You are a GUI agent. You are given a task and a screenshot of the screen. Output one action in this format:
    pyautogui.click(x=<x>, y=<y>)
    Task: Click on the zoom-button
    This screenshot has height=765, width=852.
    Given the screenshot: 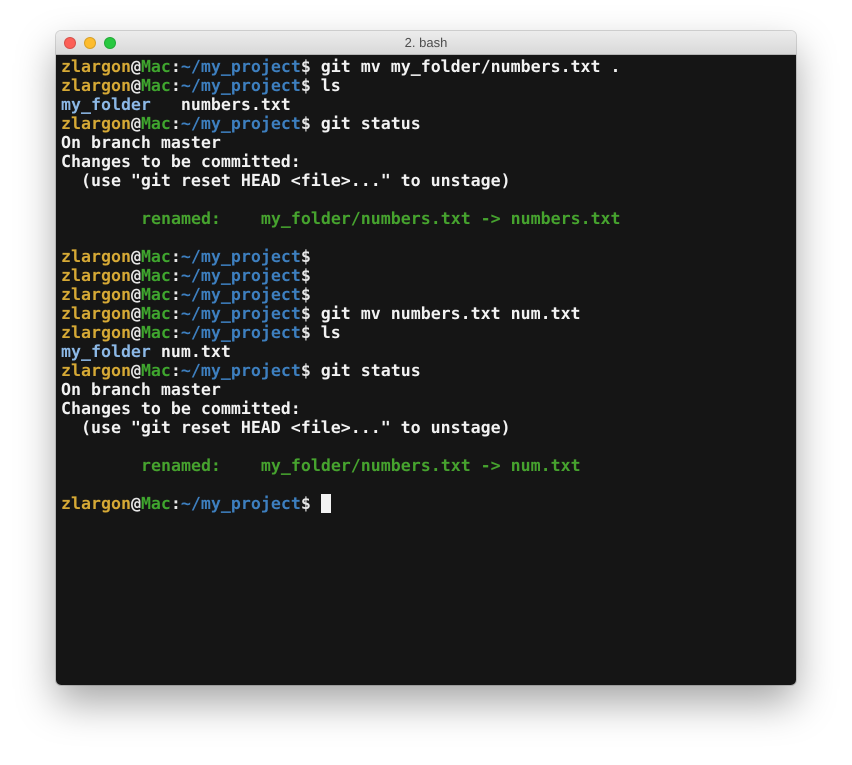 What is the action you would take?
    pyautogui.click(x=110, y=42)
    